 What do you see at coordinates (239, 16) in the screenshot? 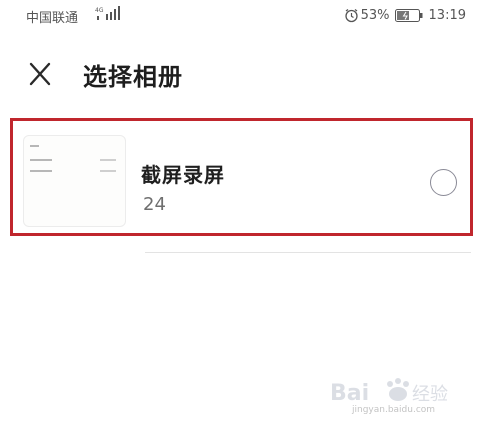
I see `status-bar: 中国联通 4G 53% 13:19` at bounding box center [239, 16].